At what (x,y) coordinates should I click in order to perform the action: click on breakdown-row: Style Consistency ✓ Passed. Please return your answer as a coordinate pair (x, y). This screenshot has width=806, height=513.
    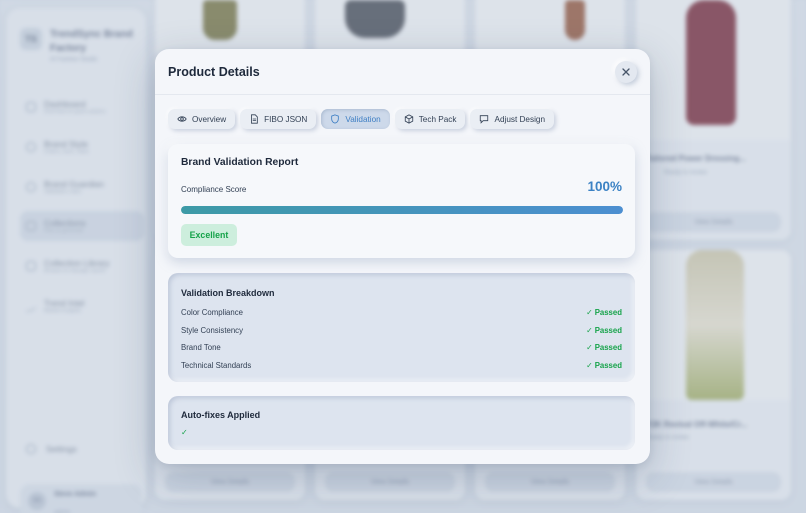
    Looking at the image, I should click on (401, 330).